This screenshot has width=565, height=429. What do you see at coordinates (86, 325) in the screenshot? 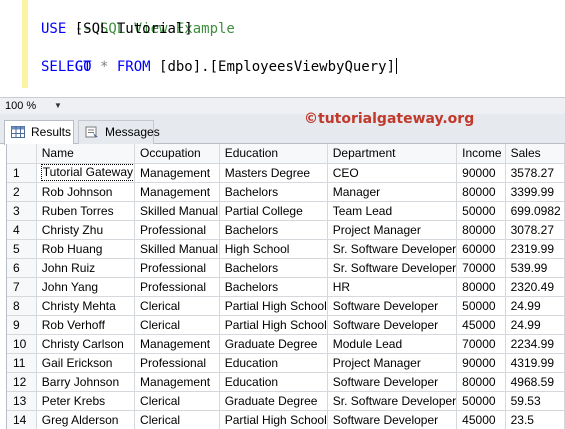
I see `cell-name: Rob Verhoff` at bounding box center [86, 325].